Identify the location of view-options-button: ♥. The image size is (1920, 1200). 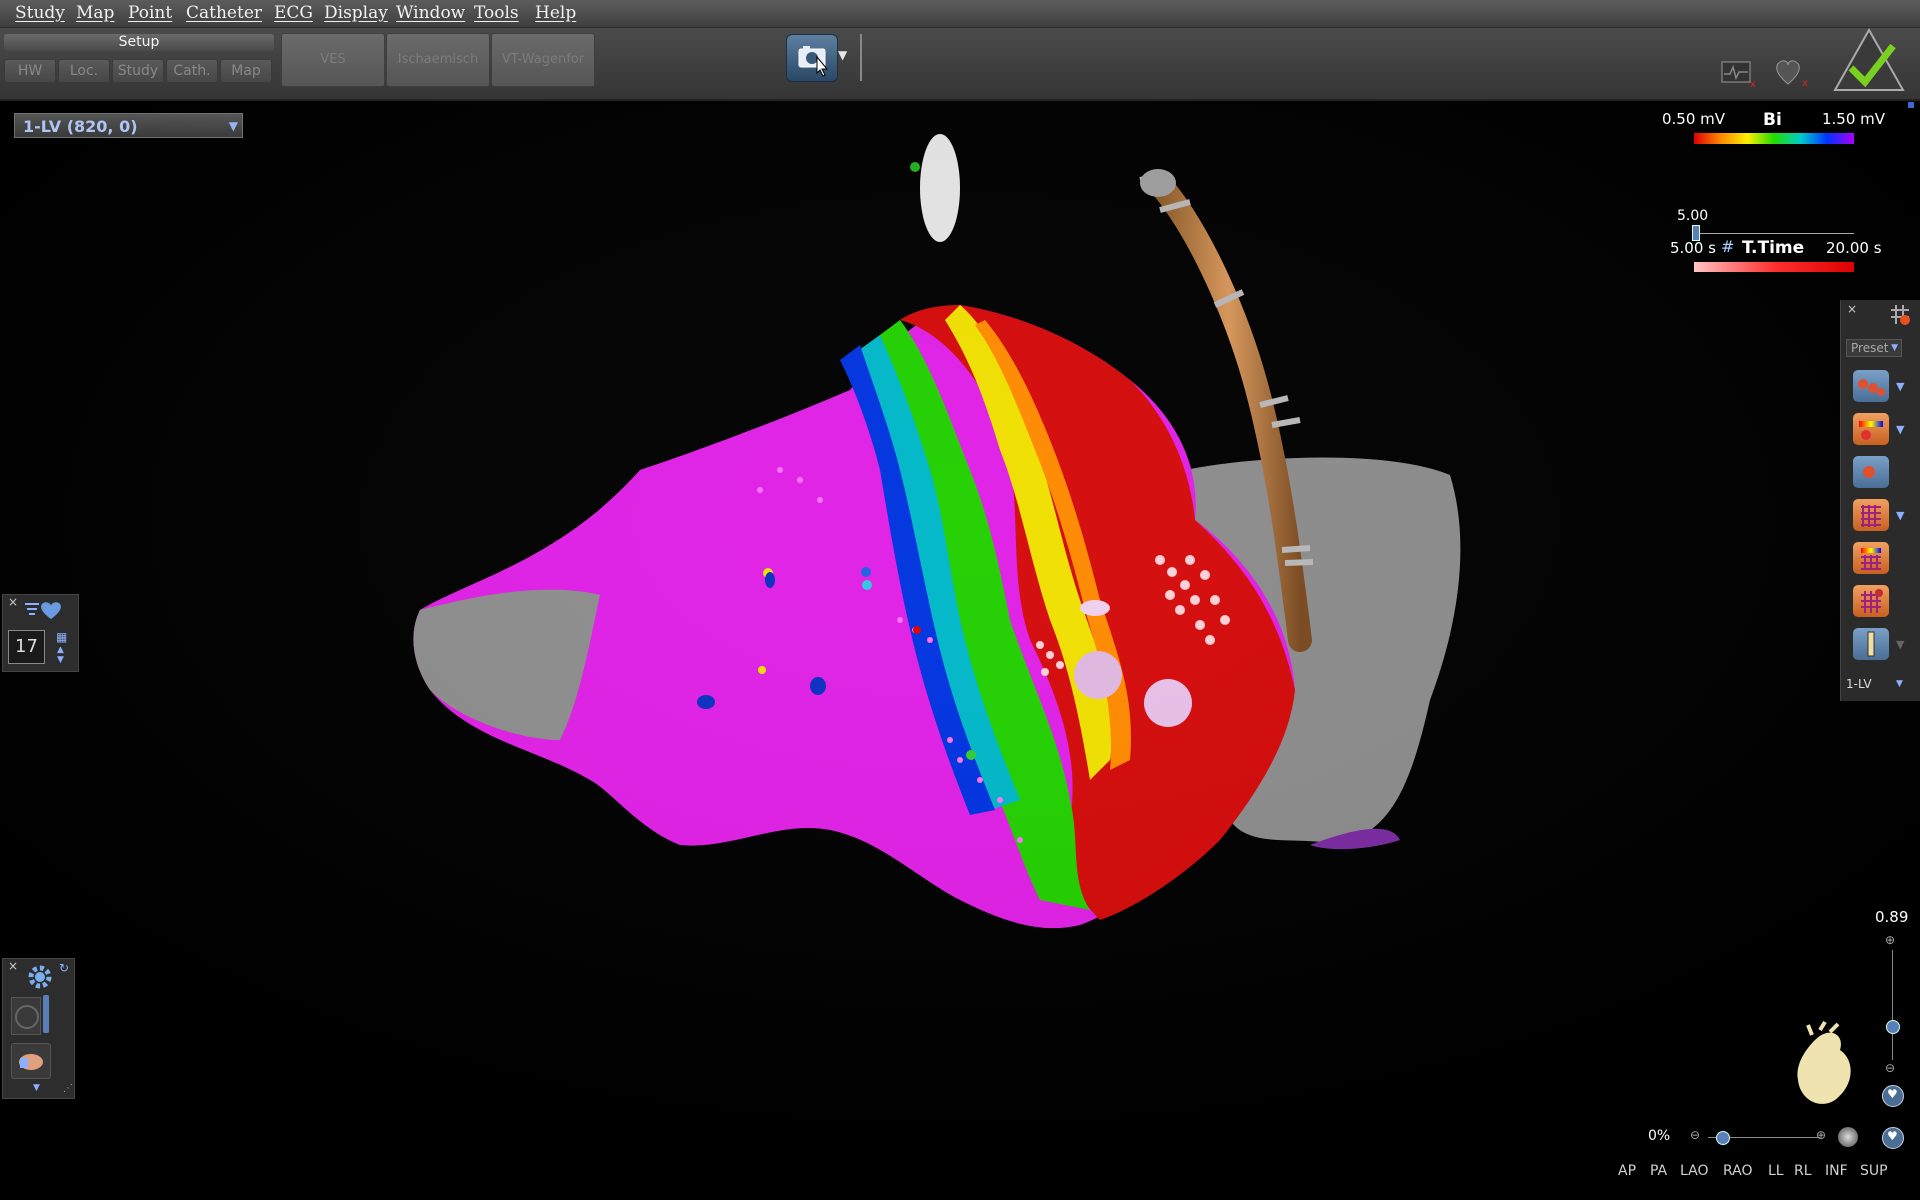
(1893, 1138).